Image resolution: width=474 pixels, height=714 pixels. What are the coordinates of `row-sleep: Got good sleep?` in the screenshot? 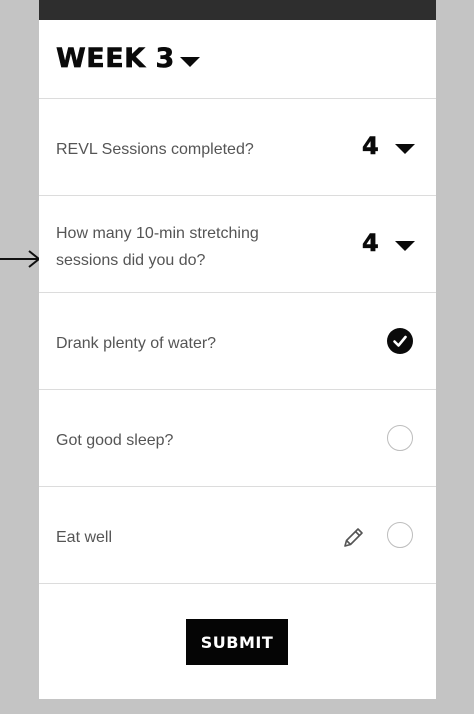 It's located at (237, 438).